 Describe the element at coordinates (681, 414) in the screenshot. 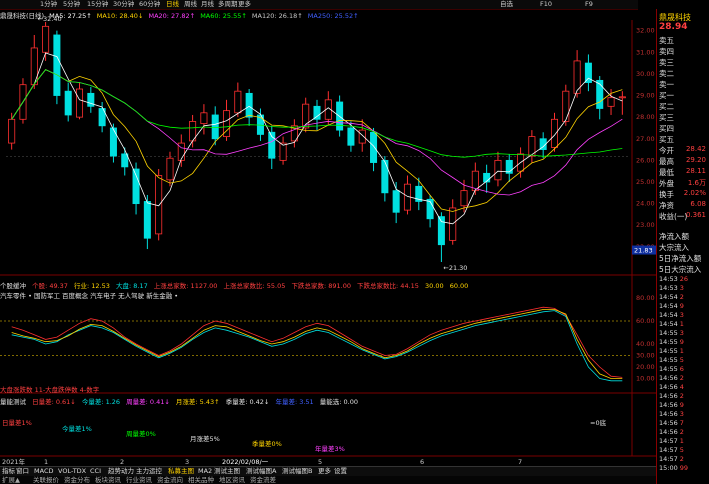

I see `tick-volume: 3` at that location.